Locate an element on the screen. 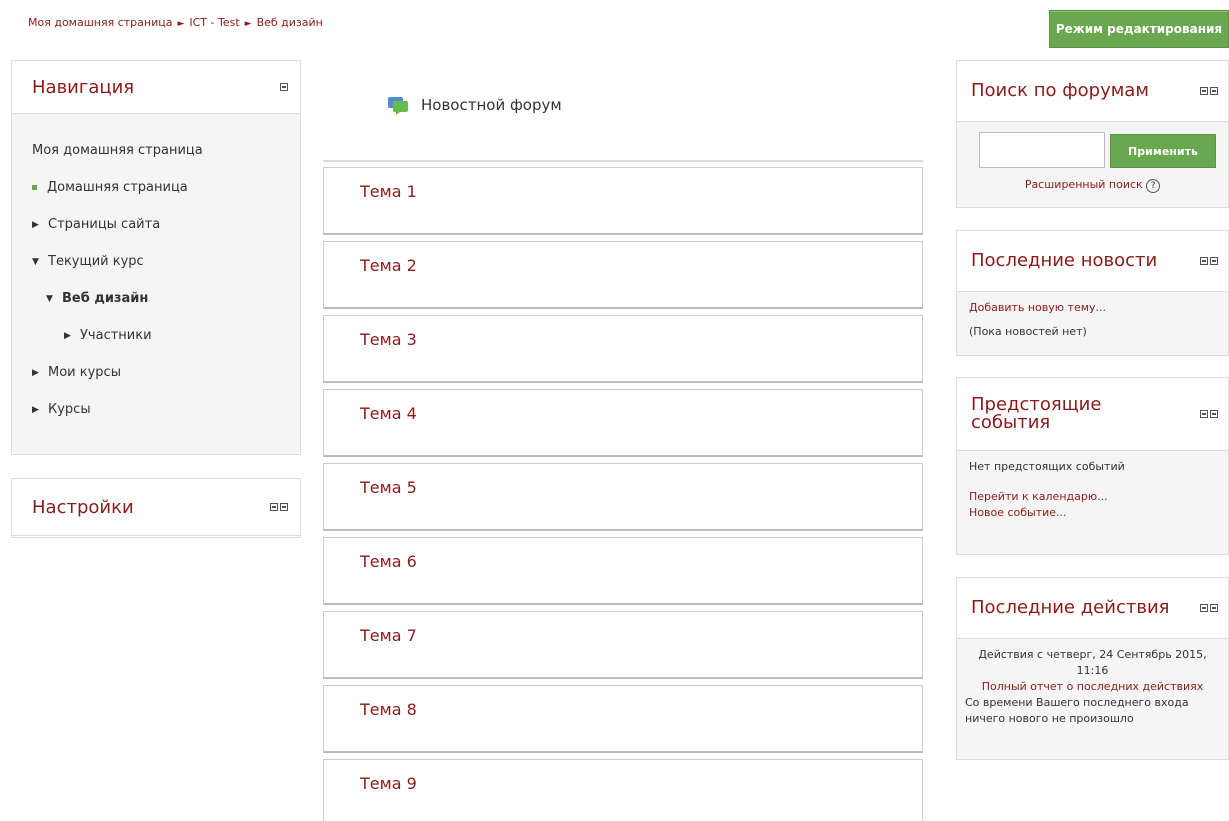 The image size is (1229, 821). topic-title: Тема 9 is located at coordinates (388, 783).